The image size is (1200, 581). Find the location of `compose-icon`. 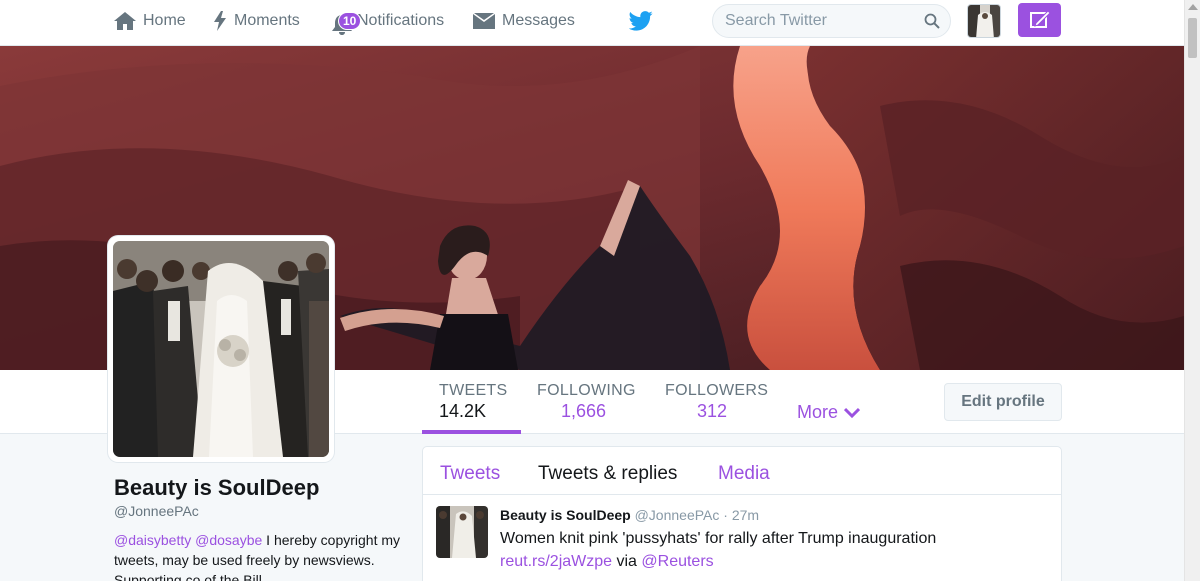

compose-icon is located at coordinates (1040, 19).